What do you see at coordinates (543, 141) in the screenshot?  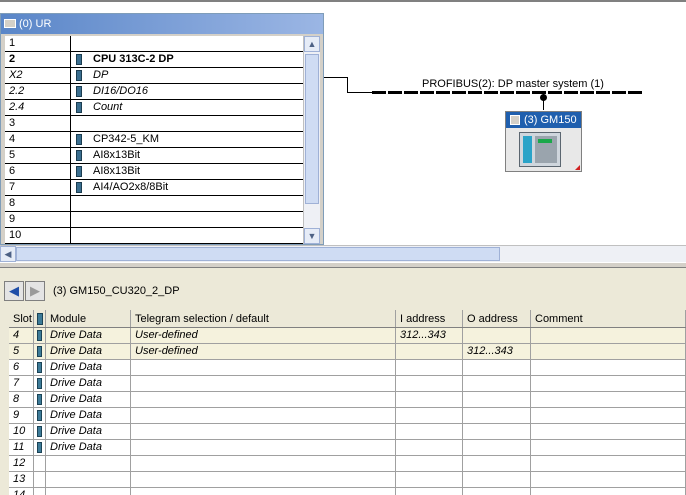 I see `gm150-device: (3) GM150` at bounding box center [543, 141].